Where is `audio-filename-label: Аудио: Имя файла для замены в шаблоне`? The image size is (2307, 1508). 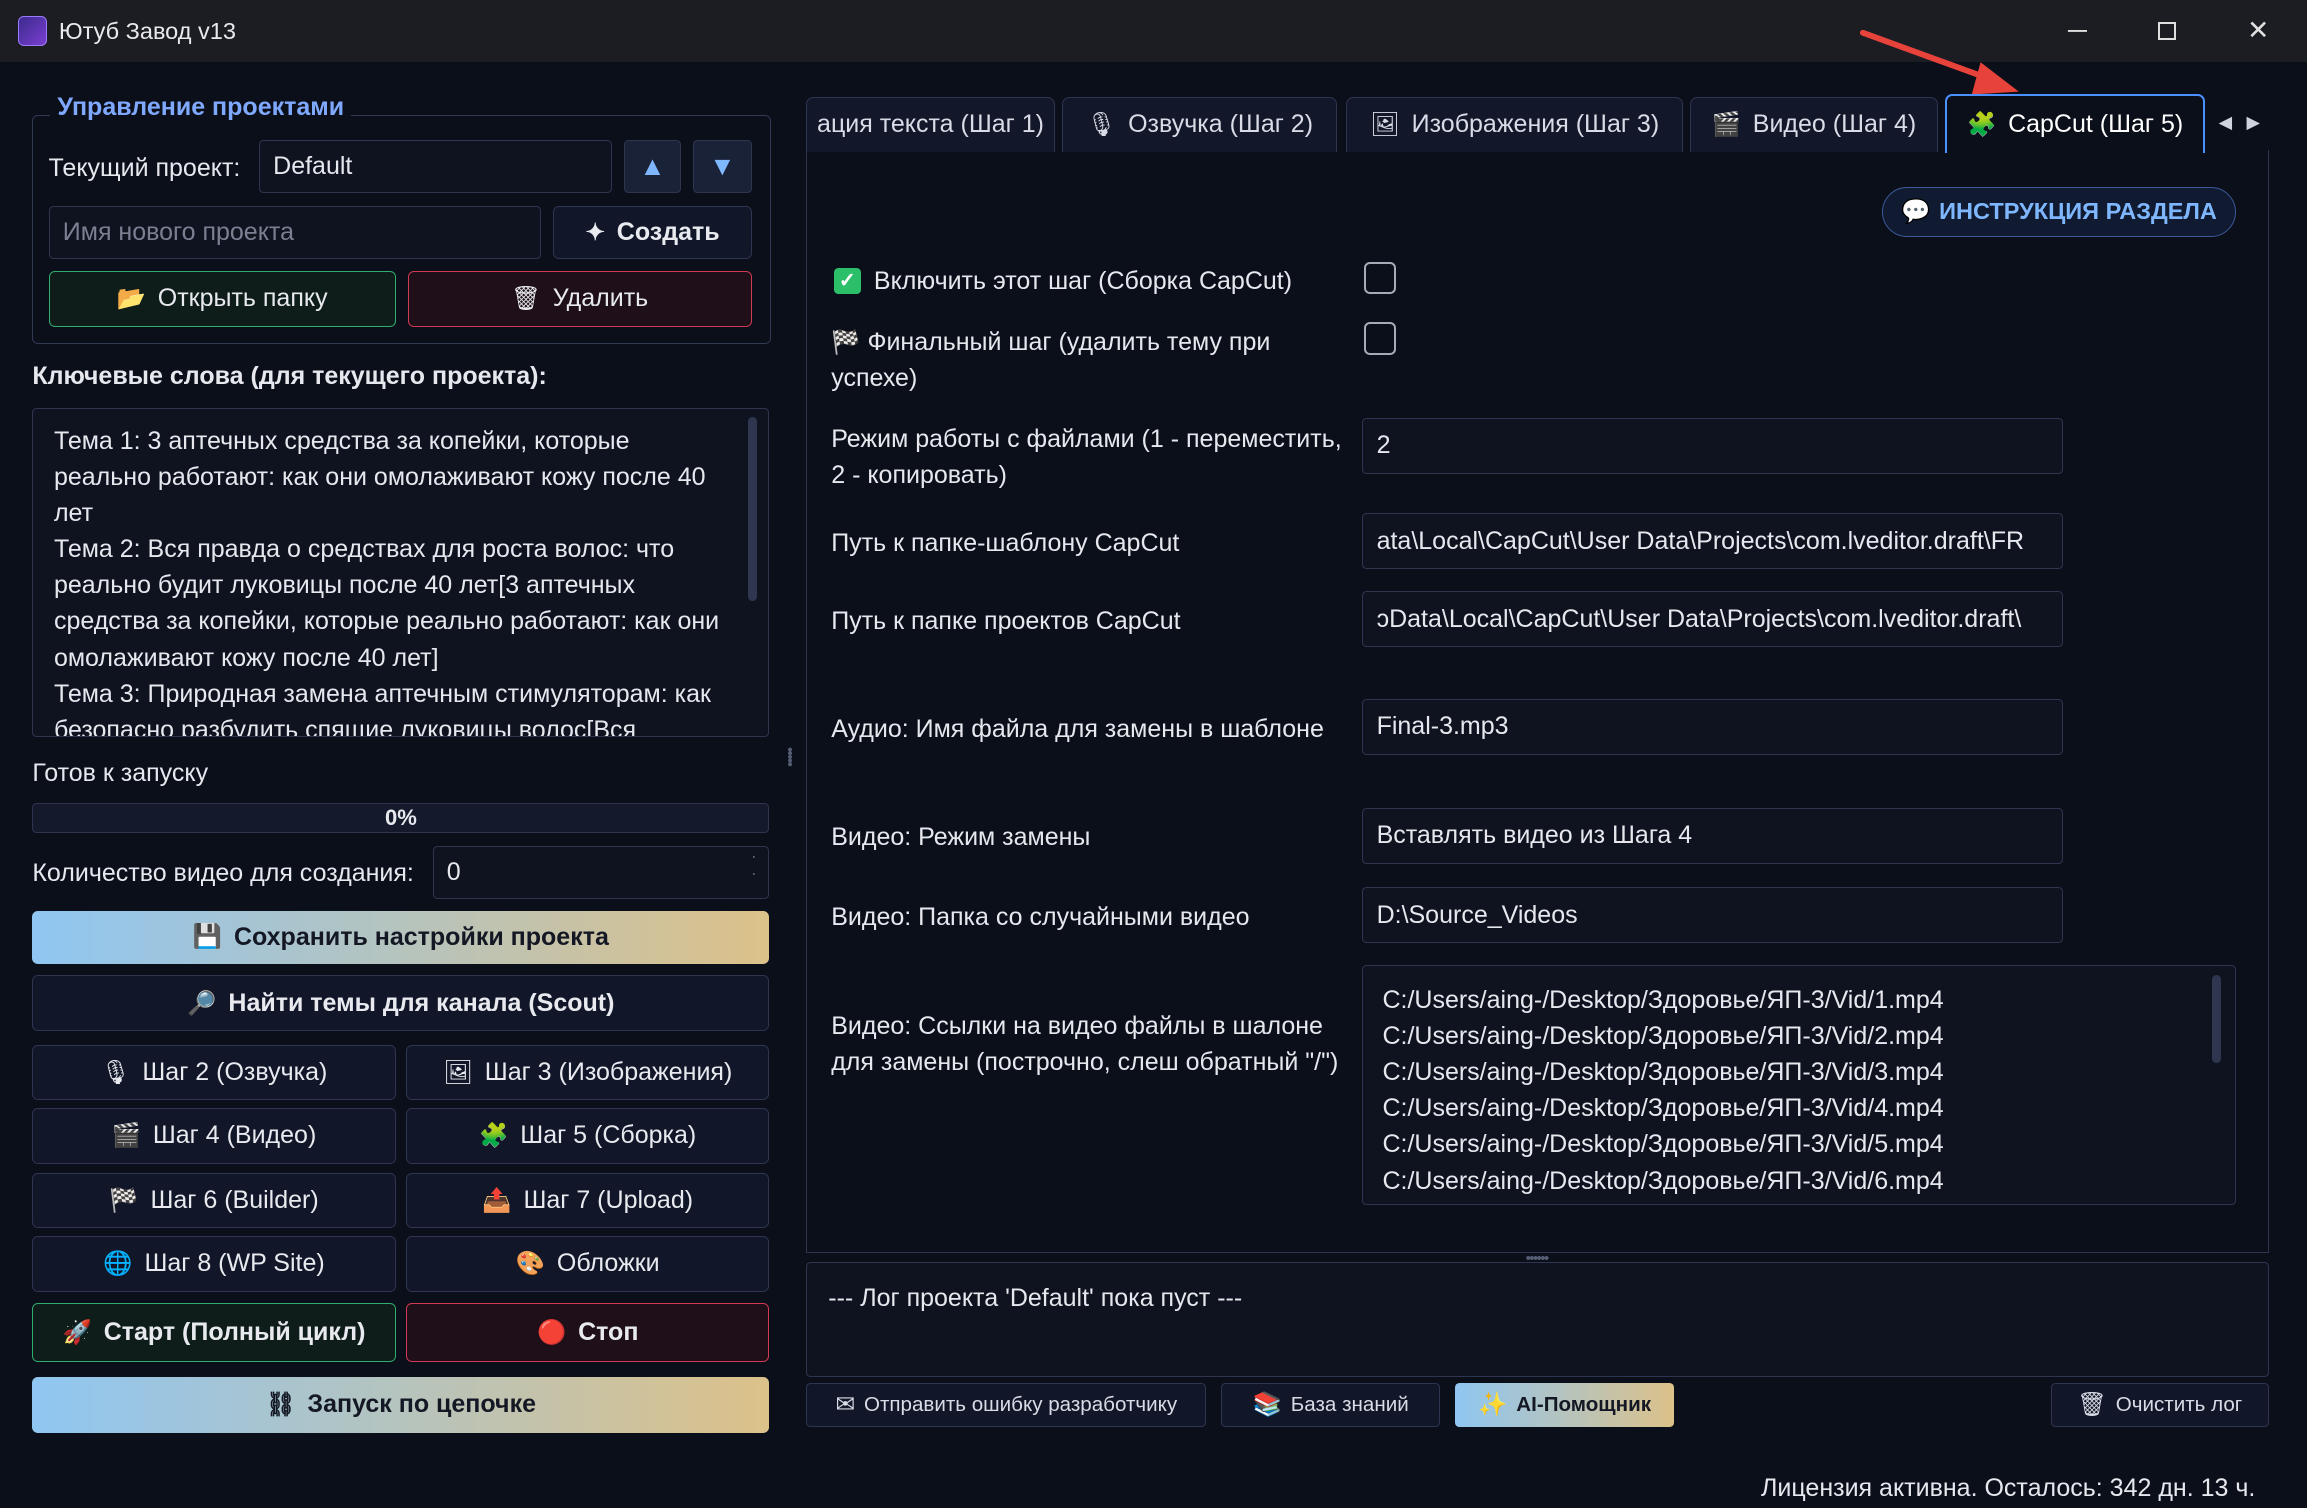
audio-filename-label: Аудио: Имя файла для замены в шаблоне is located at coordinates (1077, 728).